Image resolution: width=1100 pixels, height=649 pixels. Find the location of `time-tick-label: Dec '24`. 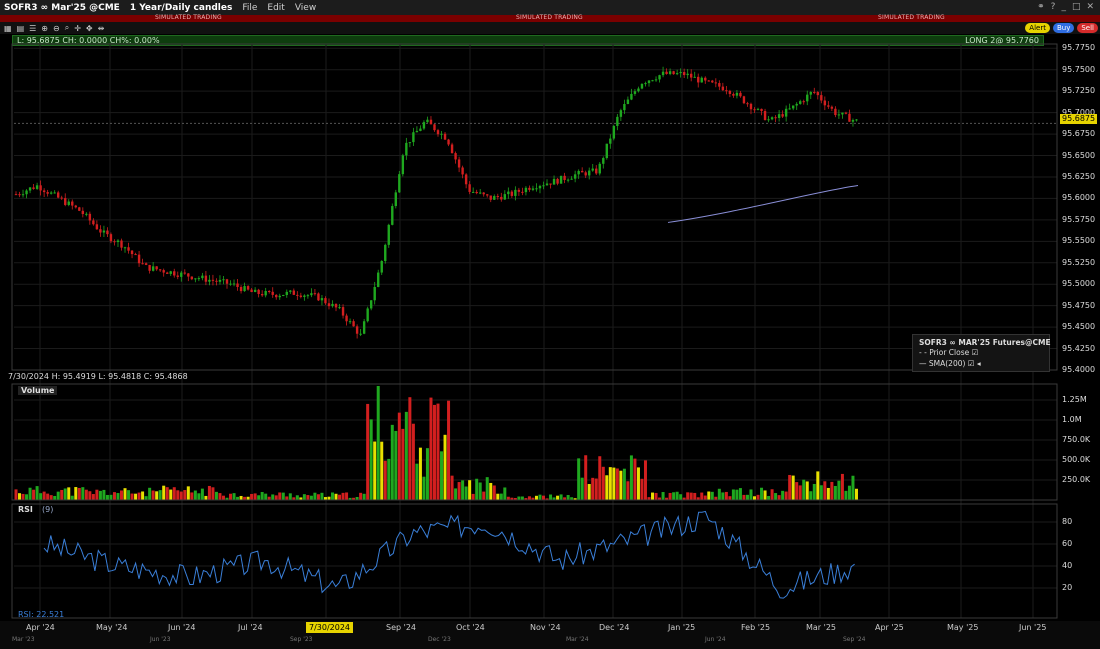

time-tick-label: Dec '24 is located at coordinates (614, 627).